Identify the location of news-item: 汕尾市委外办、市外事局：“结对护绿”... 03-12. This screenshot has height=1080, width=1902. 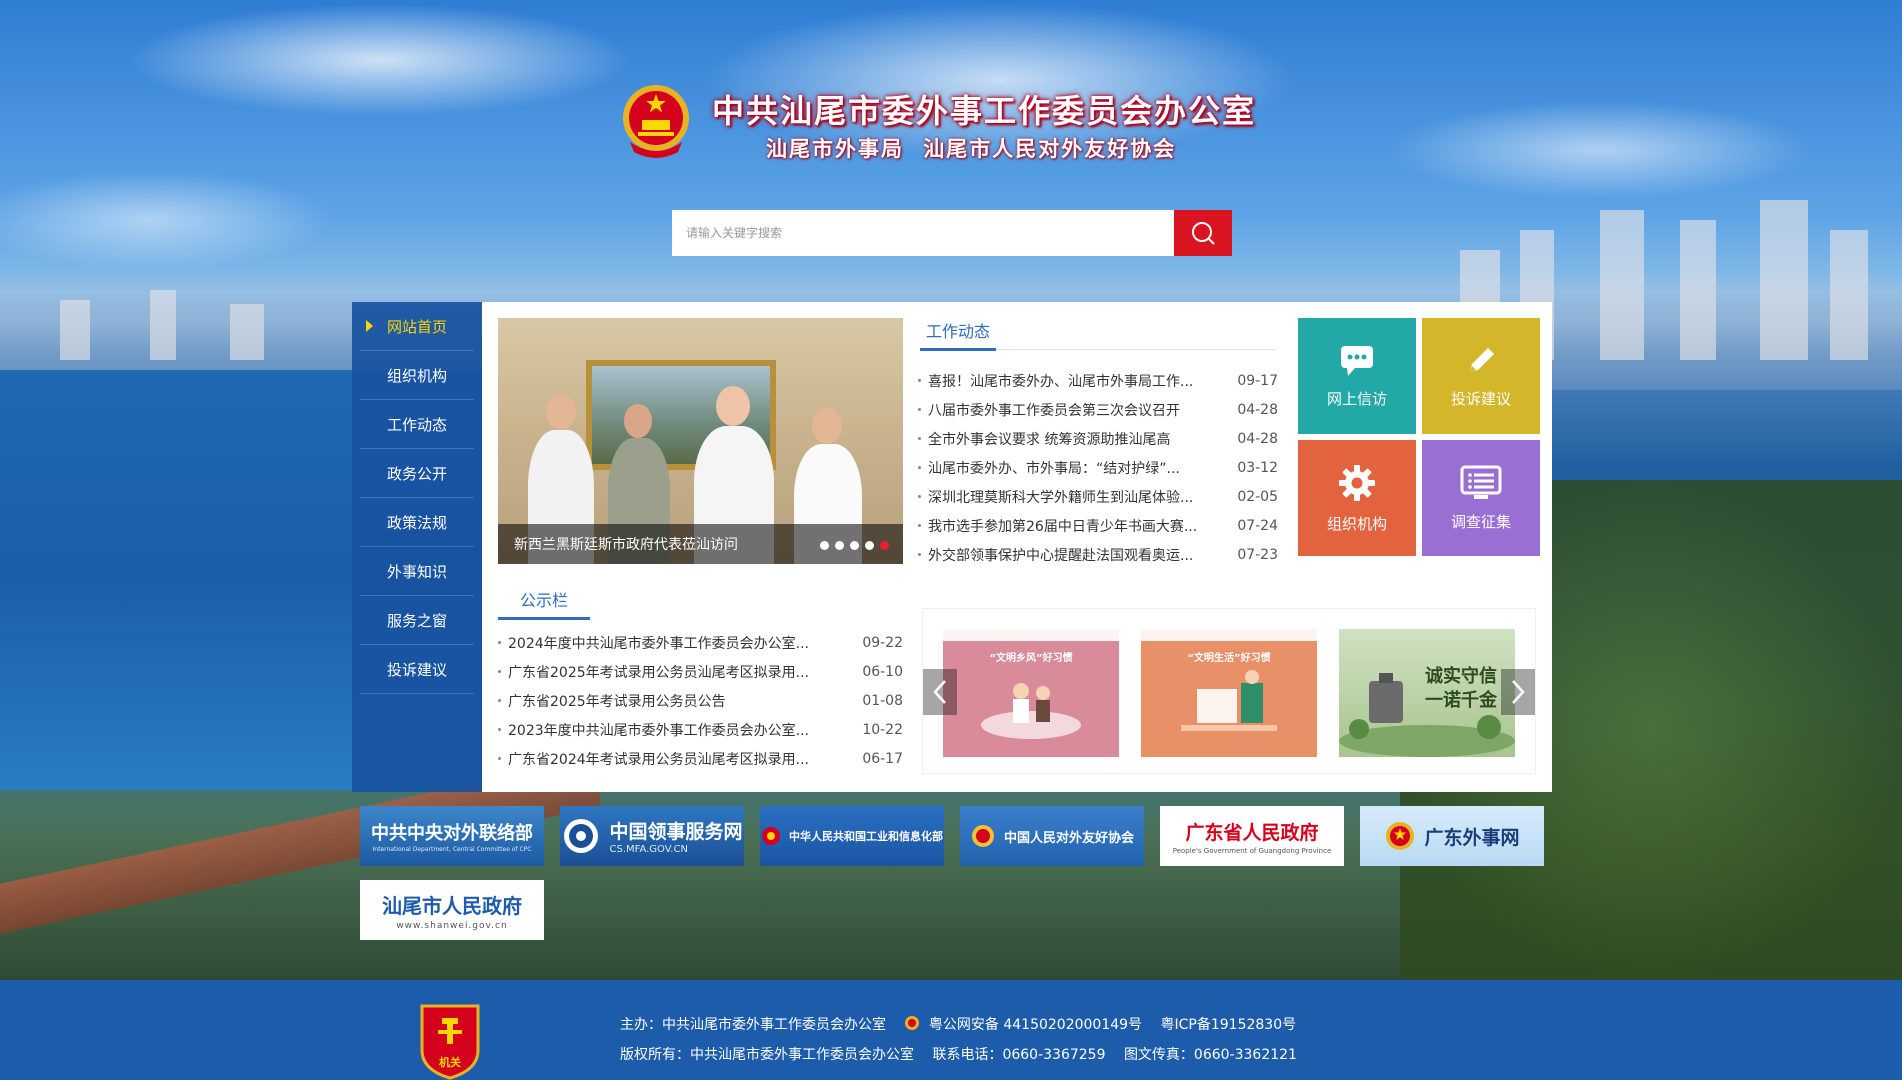
(1098, 467).